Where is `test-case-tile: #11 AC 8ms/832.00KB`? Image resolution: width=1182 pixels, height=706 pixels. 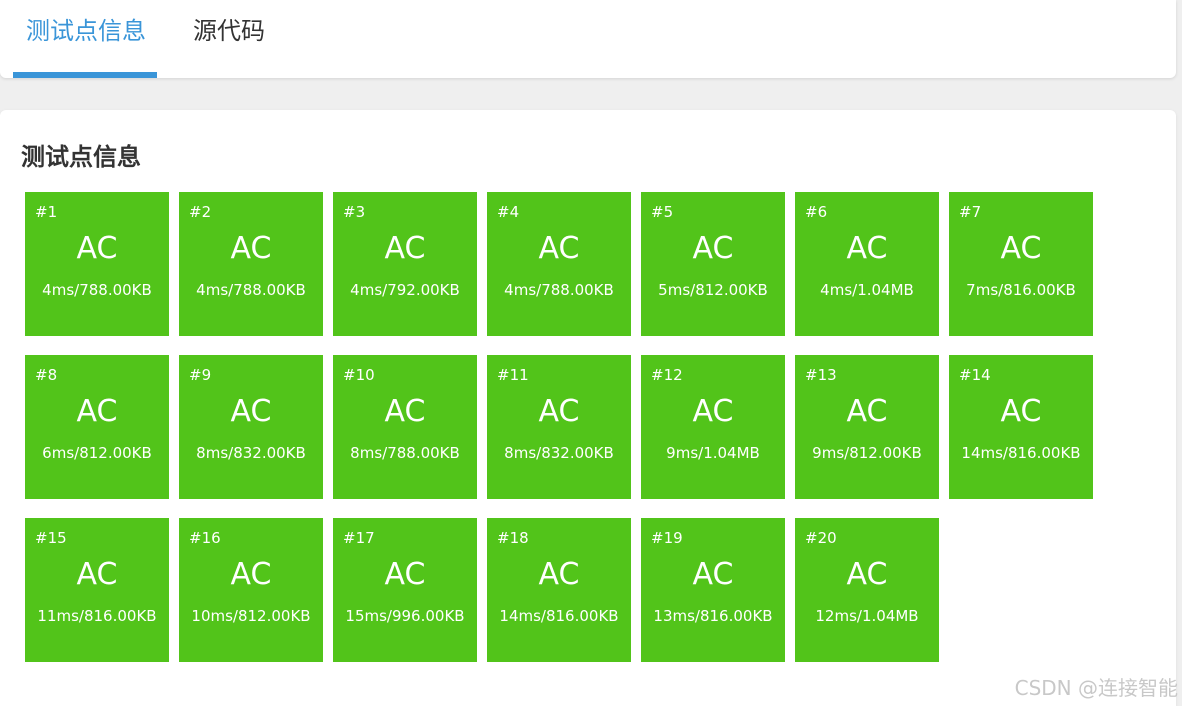
test-case-tile: #11 AC 8ms/832.00KB is located at coordinates (559, 427).